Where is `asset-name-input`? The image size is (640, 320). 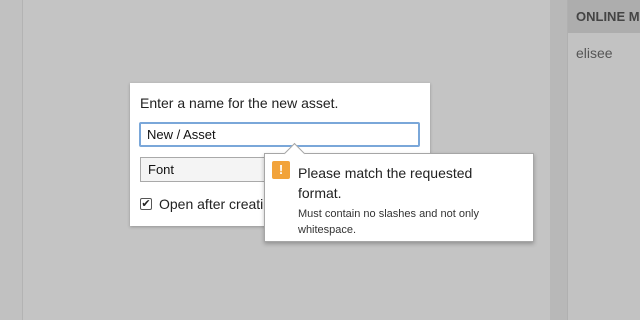 asset-name-input is located at coordinates (279, 134).